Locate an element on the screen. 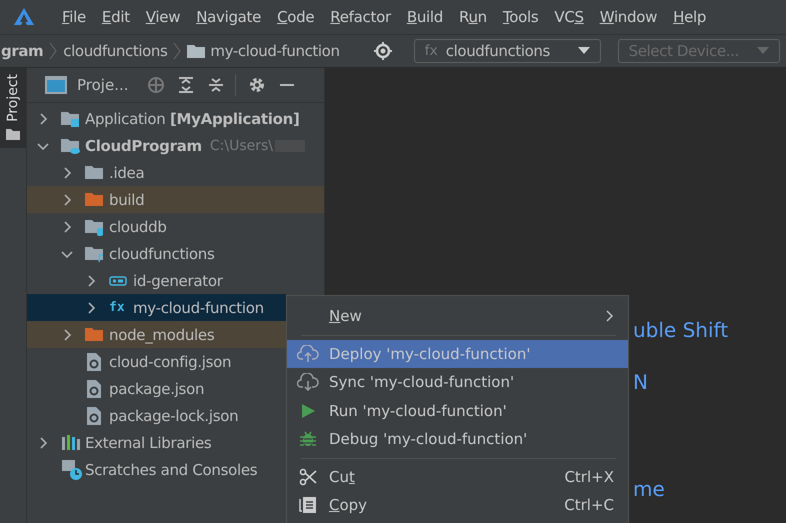 The height and width of the screenshot is (523, 786). tree-item: .idea is located at coordinates (175, 172).